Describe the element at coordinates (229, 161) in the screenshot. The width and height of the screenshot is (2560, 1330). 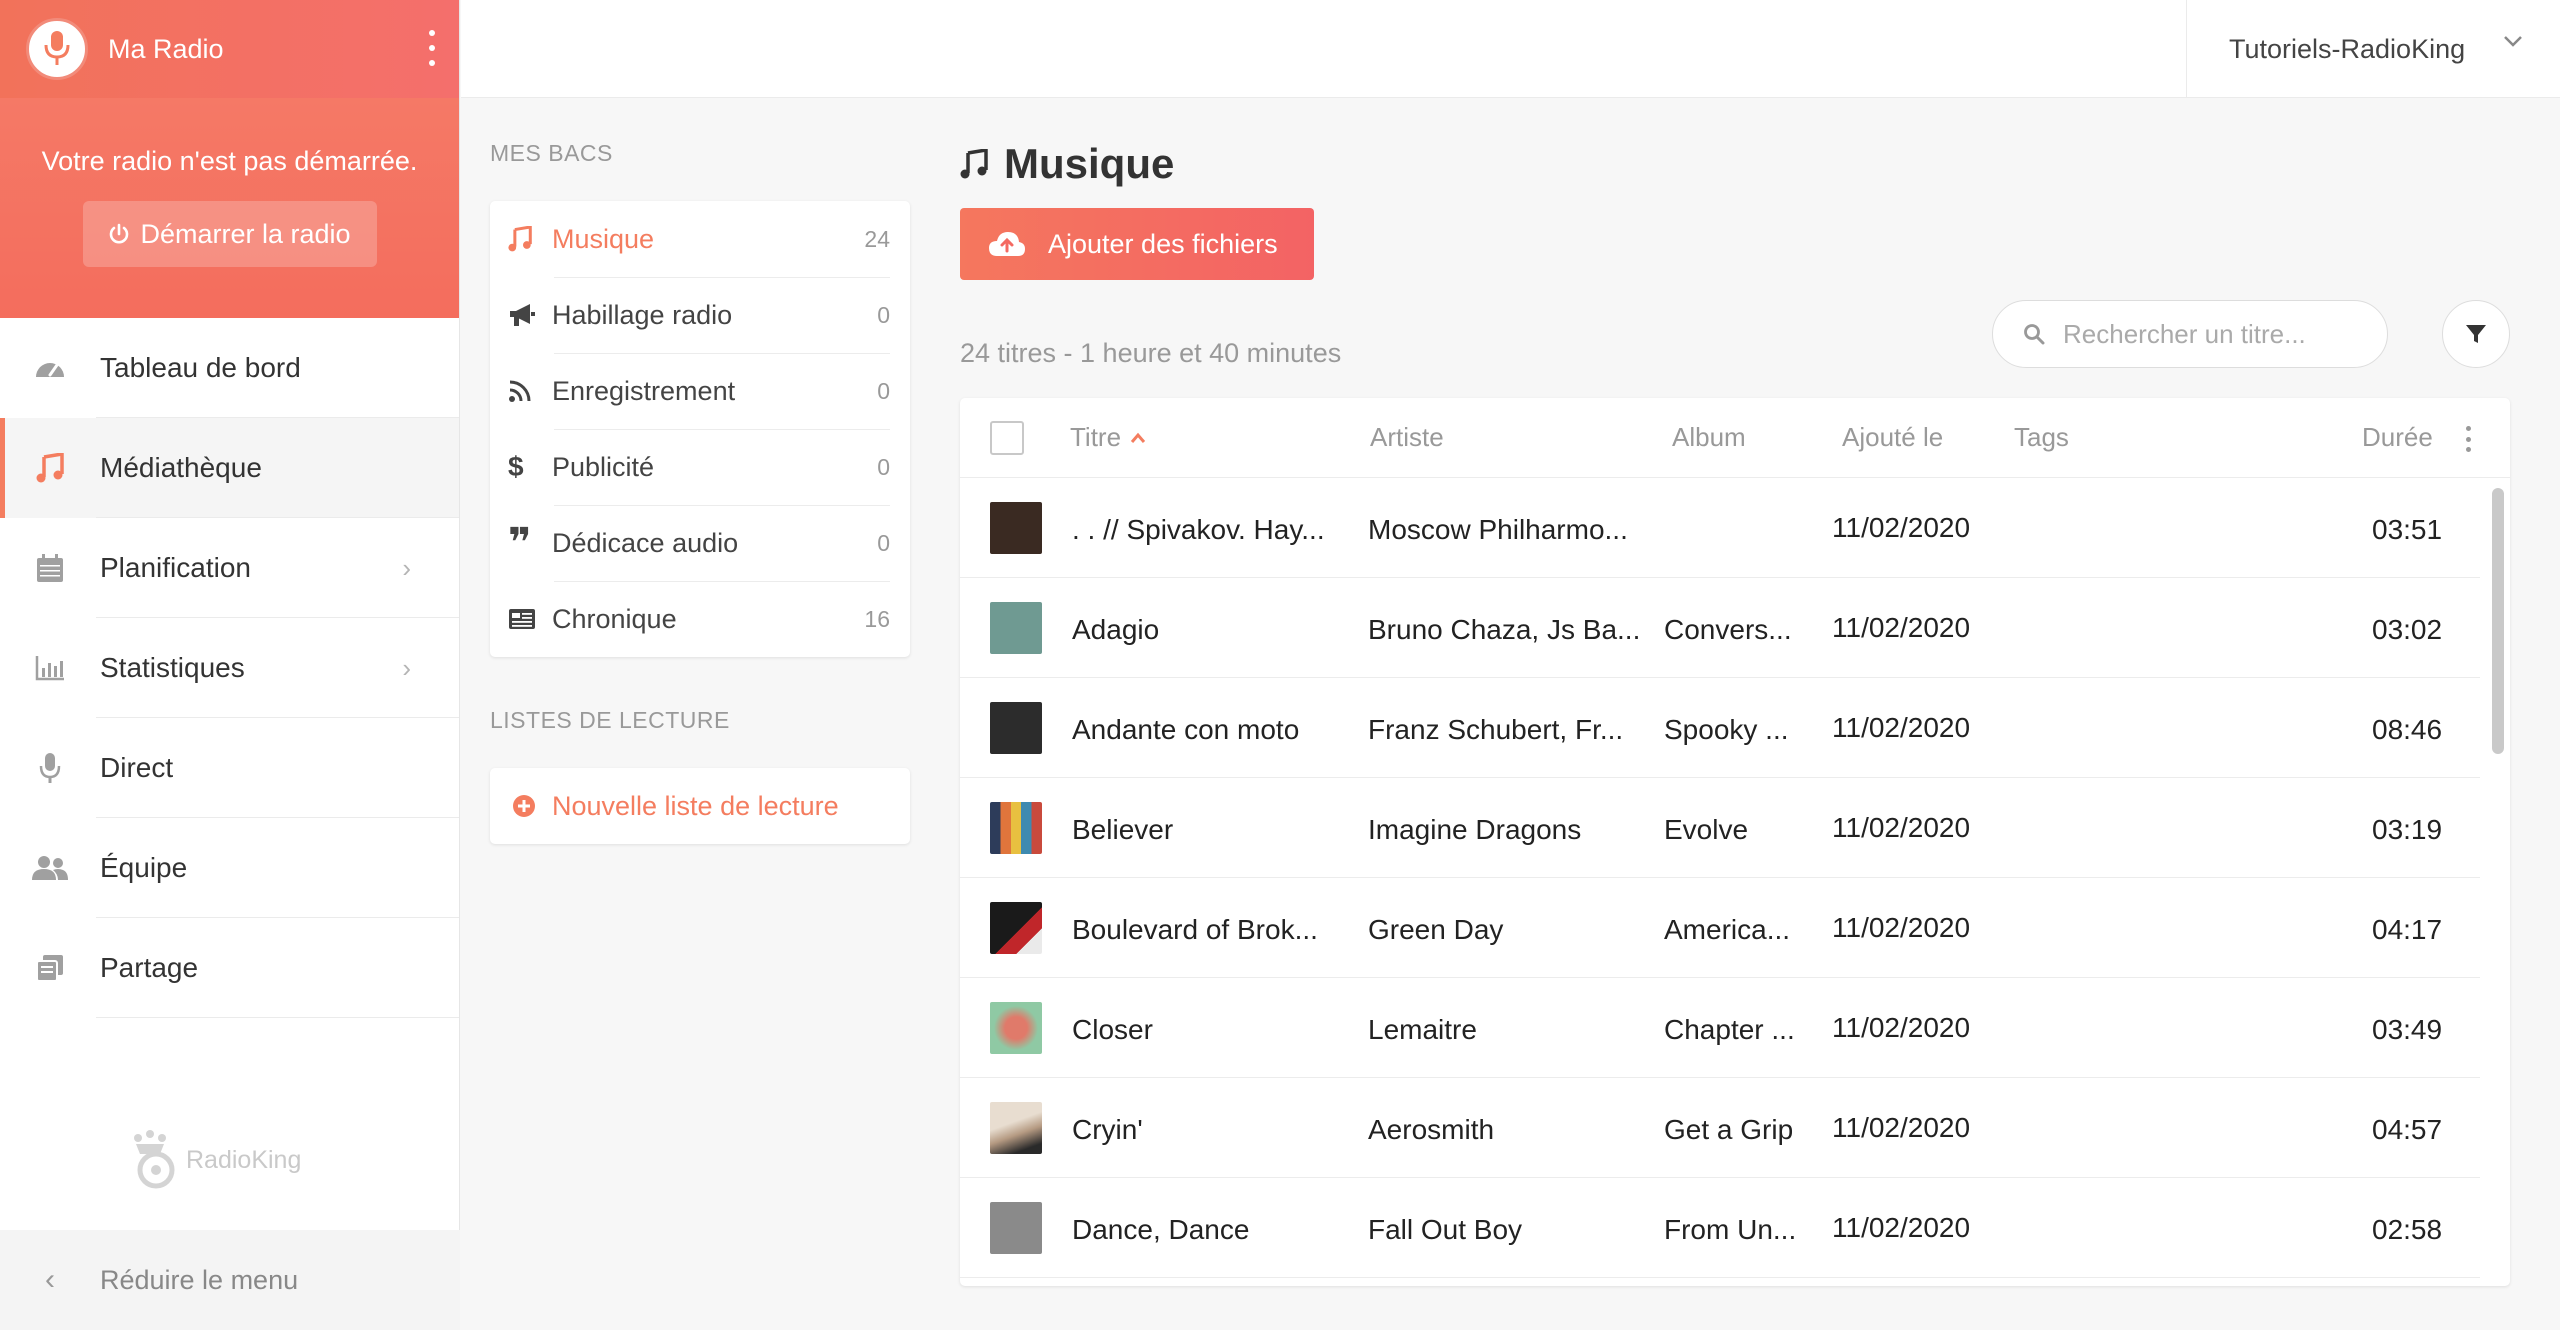
I see `radio-status-text: Votre radio n'est pas démarrée.` at that location.